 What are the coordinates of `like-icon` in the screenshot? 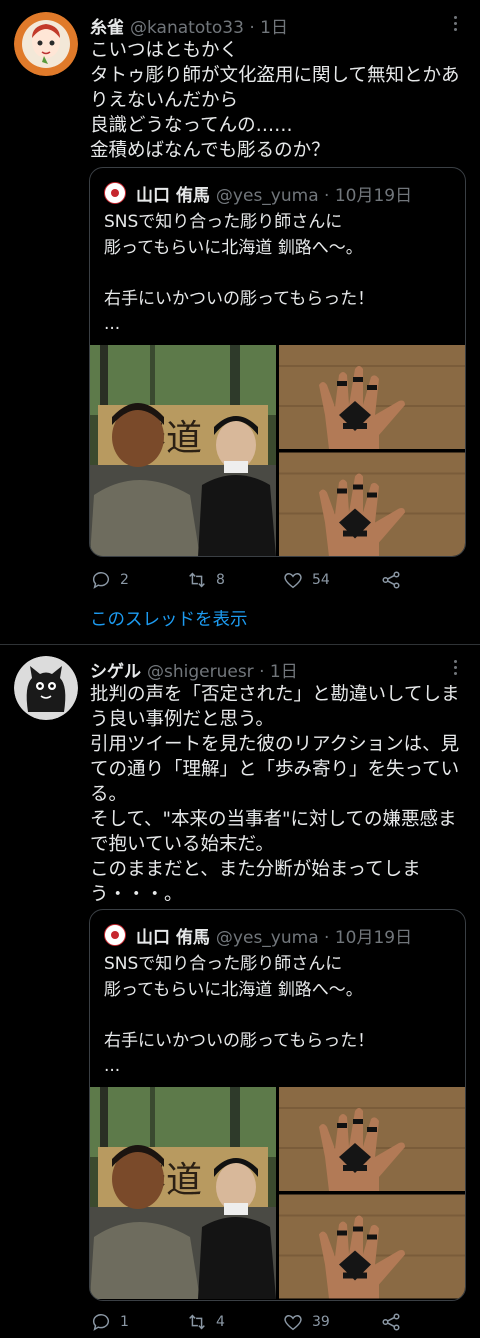 It's located at (293, 1322).